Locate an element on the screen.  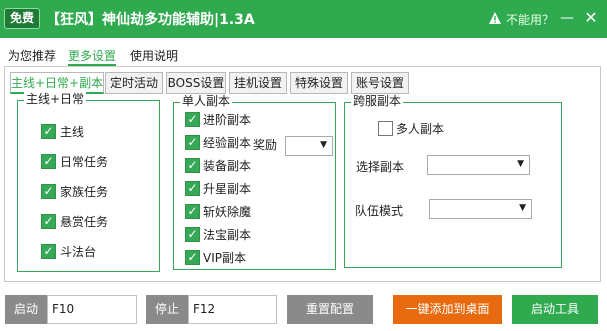
tab-afk-settings: 挂机设置 is located at coordinates (258, 83).